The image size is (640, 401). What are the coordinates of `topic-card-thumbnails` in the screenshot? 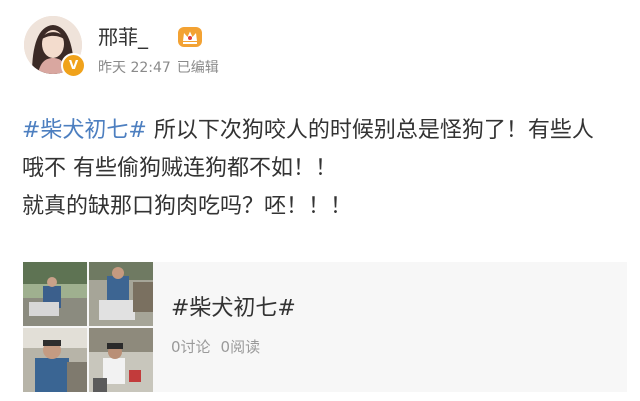 It's located at (88, 327).